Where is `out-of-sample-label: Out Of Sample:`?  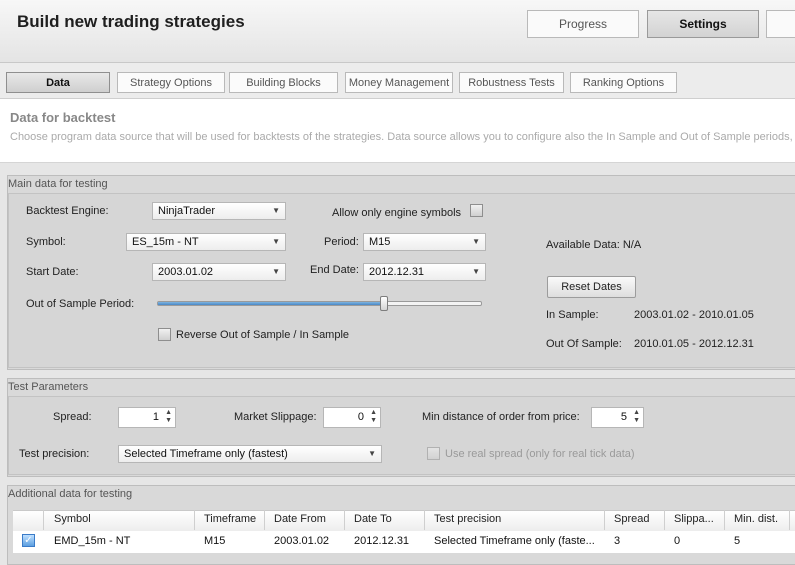 out-of-sample-label: Out Of Sample: is located at coordinates (584, 344).